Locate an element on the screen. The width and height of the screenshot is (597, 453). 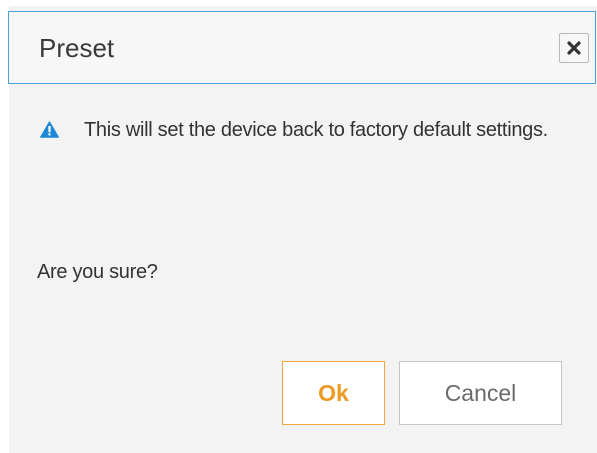
close-icon is located at coordinates (574, 48).